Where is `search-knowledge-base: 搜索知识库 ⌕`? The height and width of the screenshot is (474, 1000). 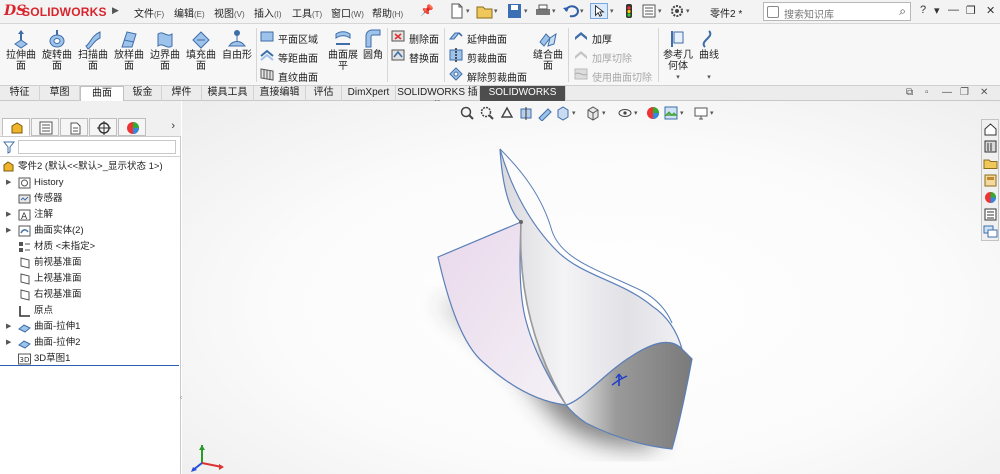 search-knowledge-base: 搜索知识库 ⌕ is located at coordinates (837, 11).